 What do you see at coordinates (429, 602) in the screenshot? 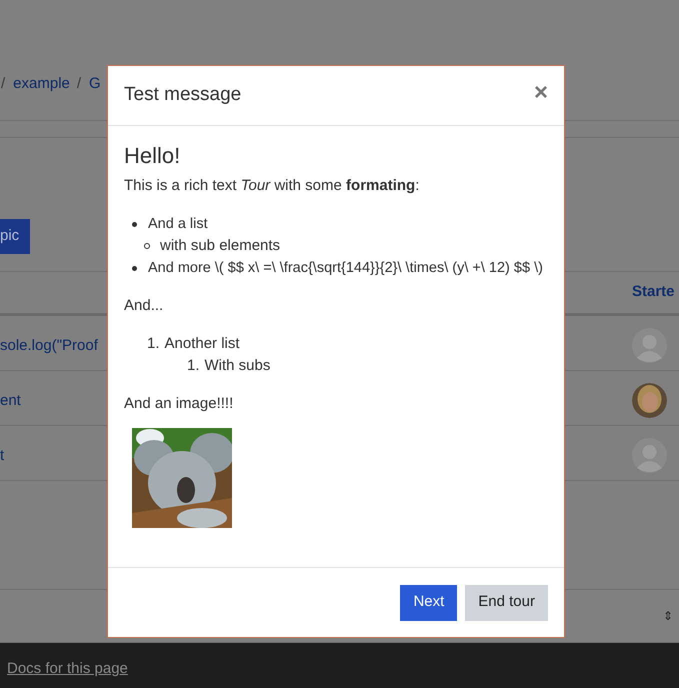
I see `next-button: Next` at bounding box center [429, 602].